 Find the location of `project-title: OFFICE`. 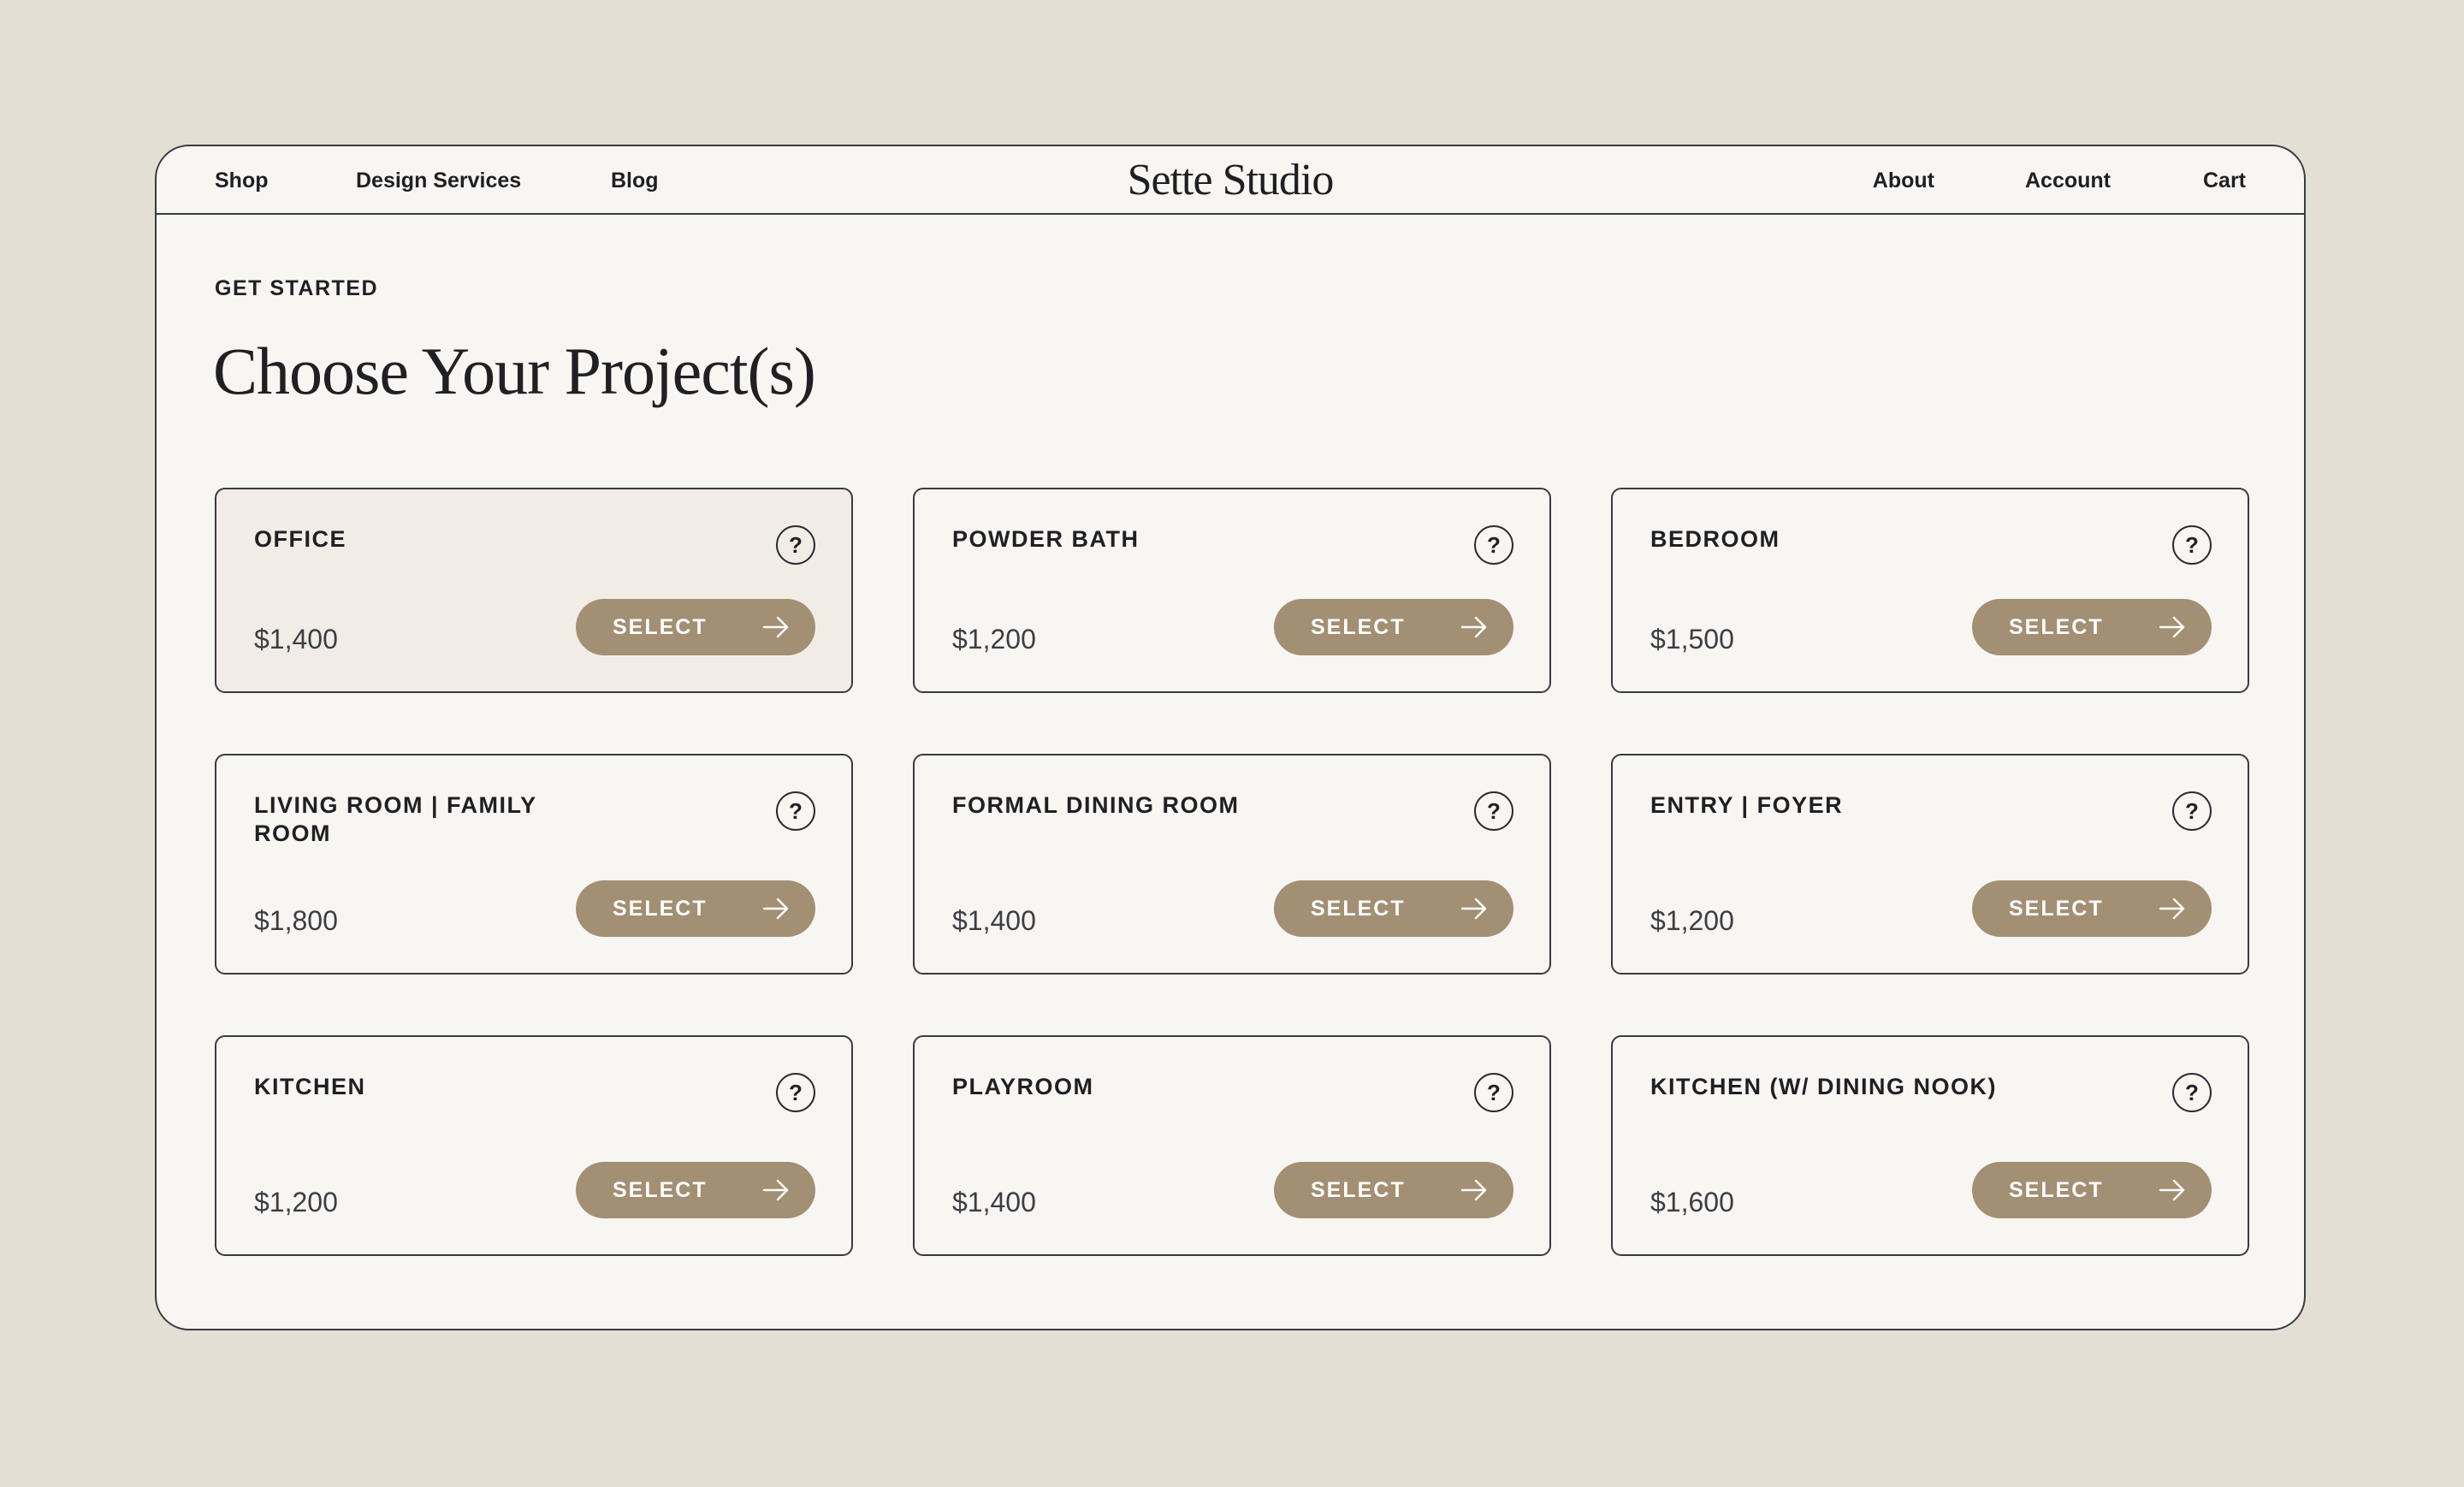

project-title: OFFICE is located at coordinates (300, 539).